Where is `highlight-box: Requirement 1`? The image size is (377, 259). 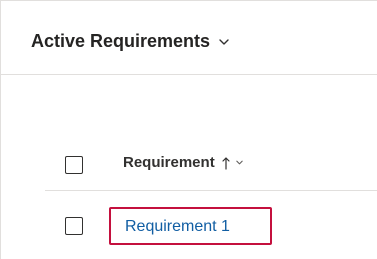
highlight-box: Requirement 1 is located at coordinates (190, 226).